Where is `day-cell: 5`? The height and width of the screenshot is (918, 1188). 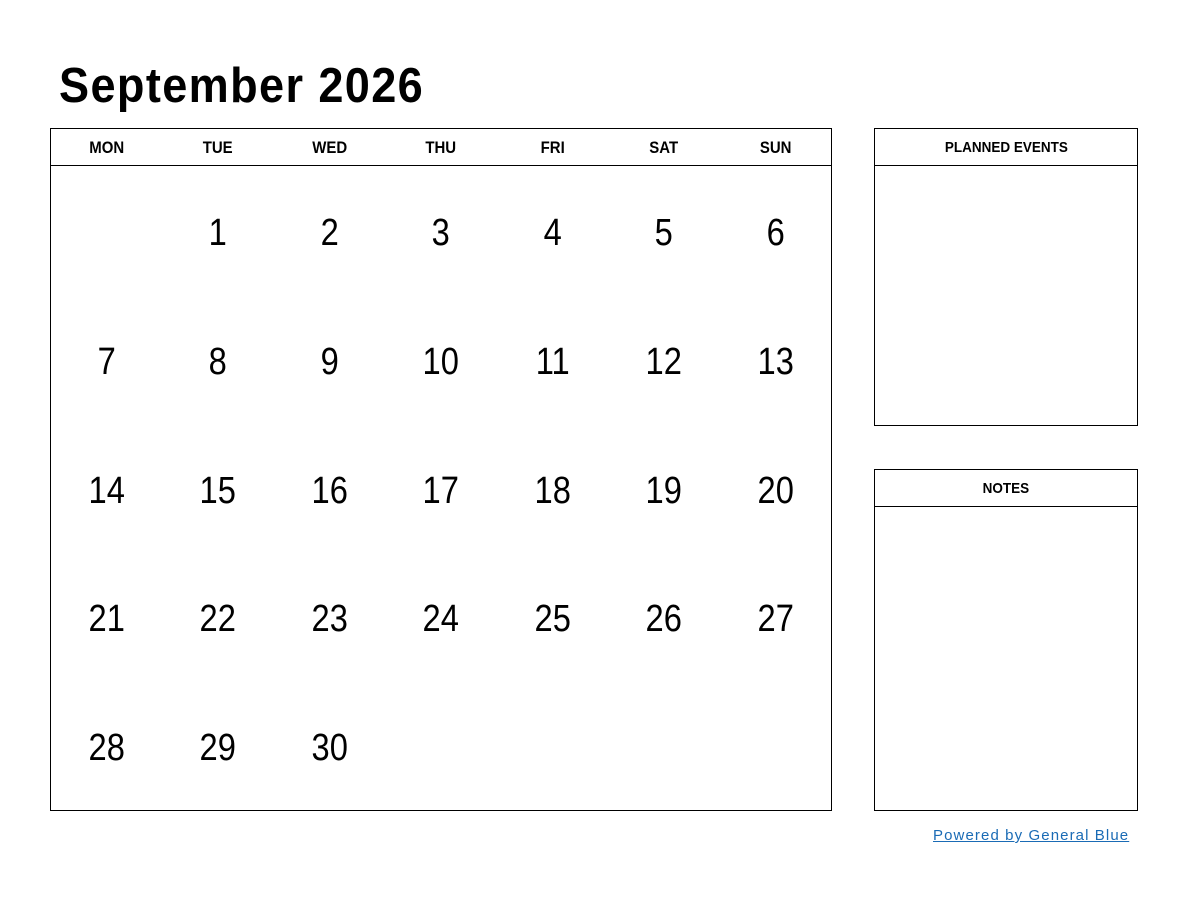
day-cell: 5 is located at coordinates (663, 233).